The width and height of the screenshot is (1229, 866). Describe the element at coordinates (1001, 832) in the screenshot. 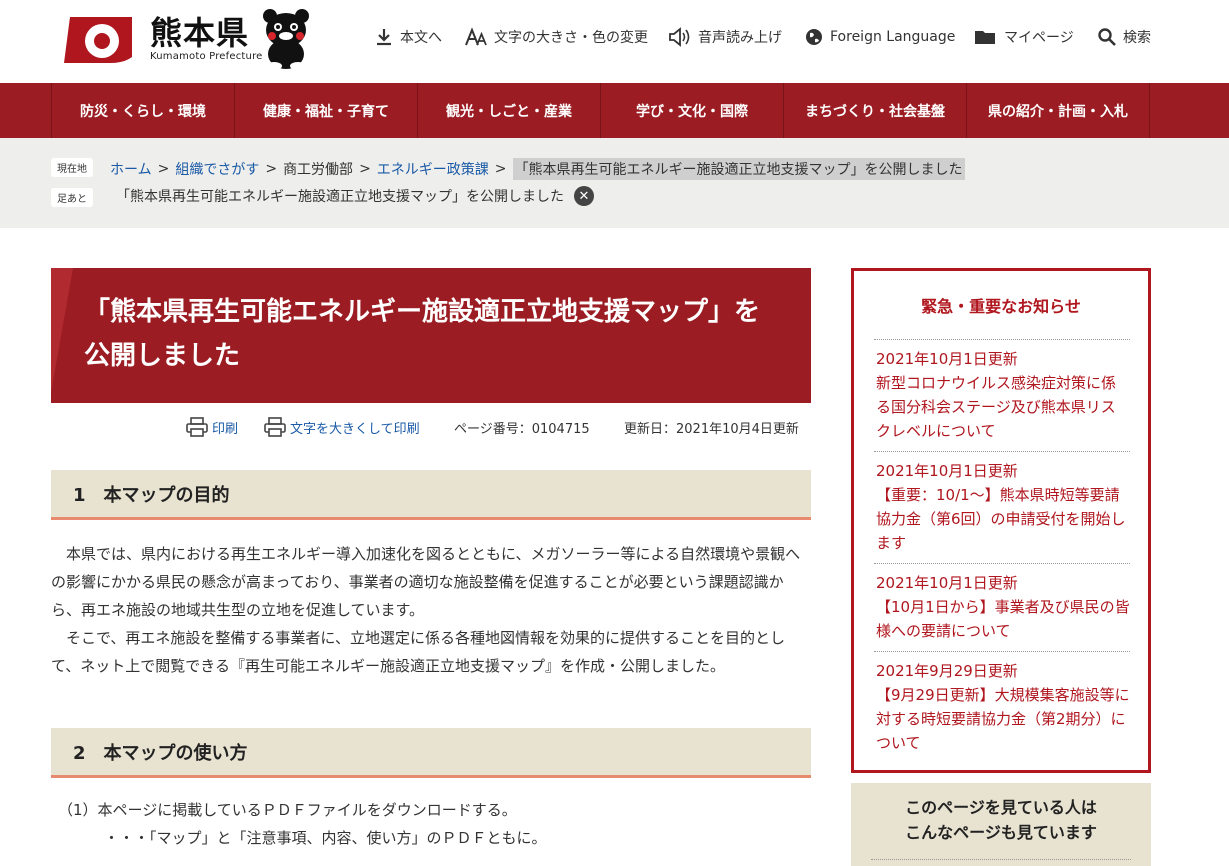

I see `related-title-line: こんなページも見ています` at that location.